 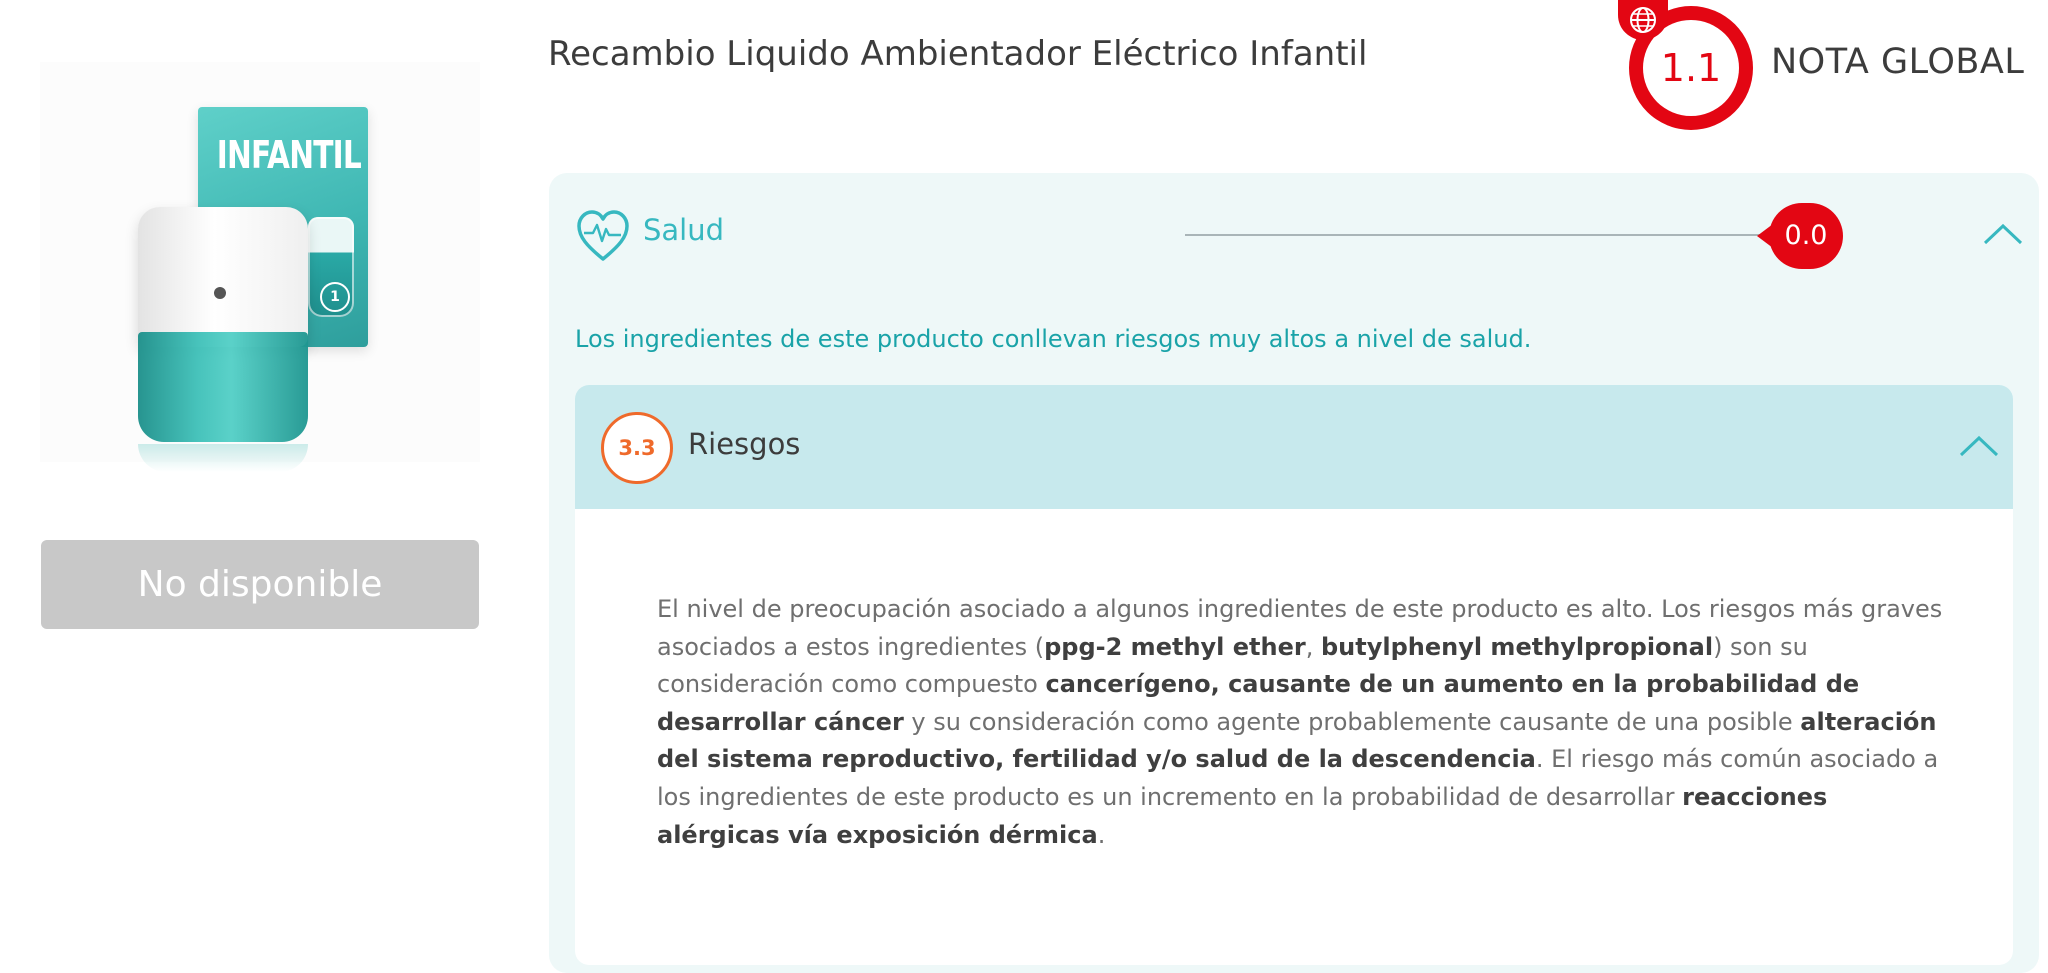 I want to click on product-image: INFANTIL 1, so click(x=260, y=267).